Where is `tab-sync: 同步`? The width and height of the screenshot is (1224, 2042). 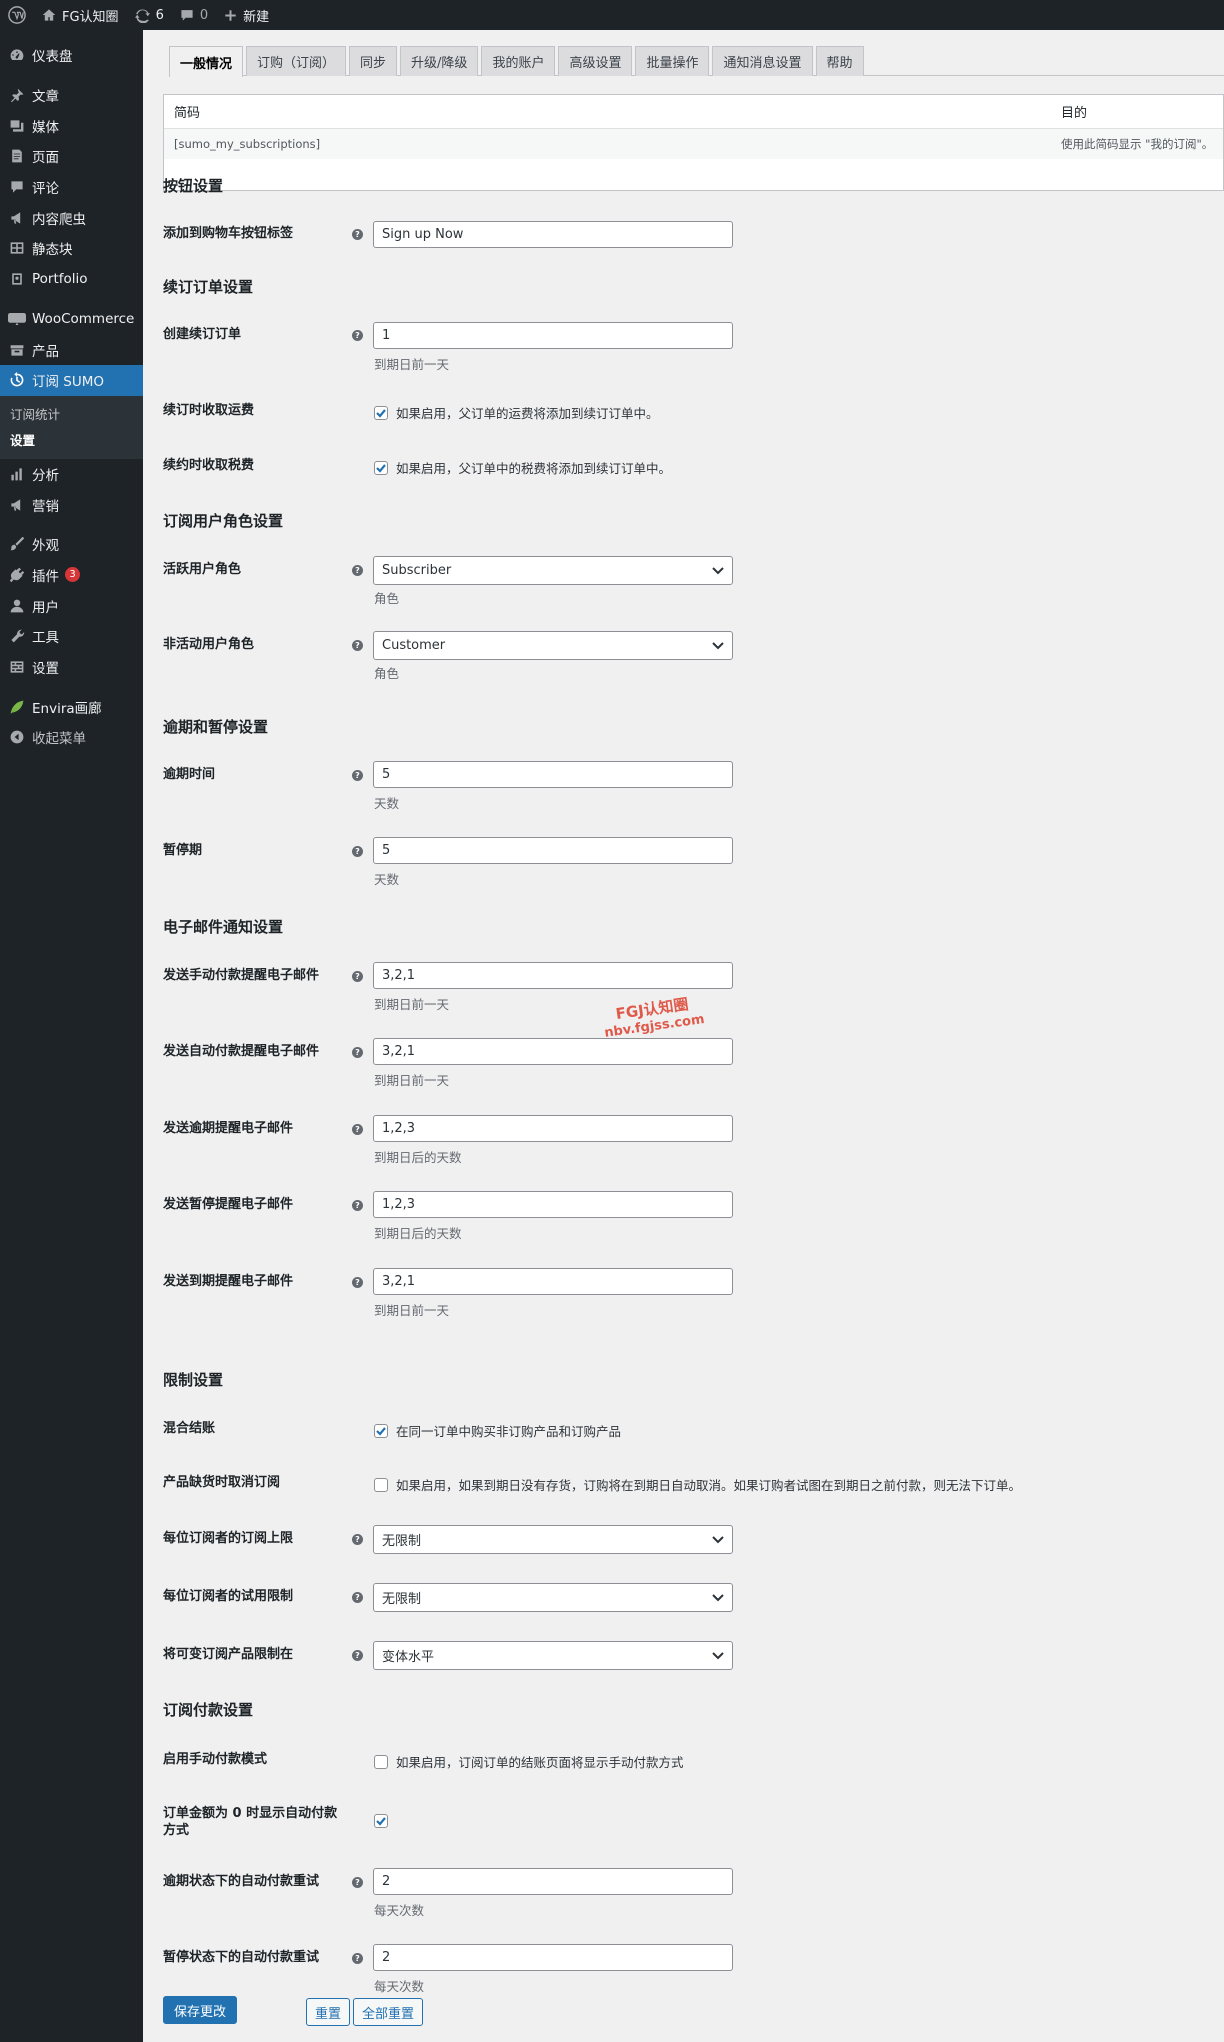 tab-sync: 同步 is located at coordinates (373, 61).